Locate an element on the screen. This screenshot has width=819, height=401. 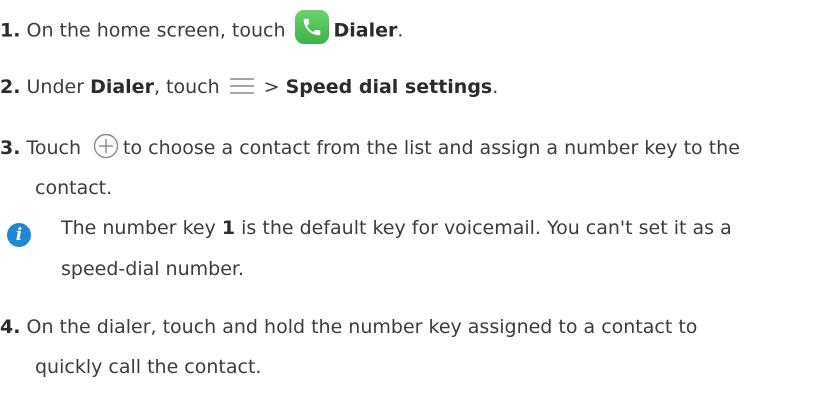
step-text: Touch is located at coordinates (54, 148).